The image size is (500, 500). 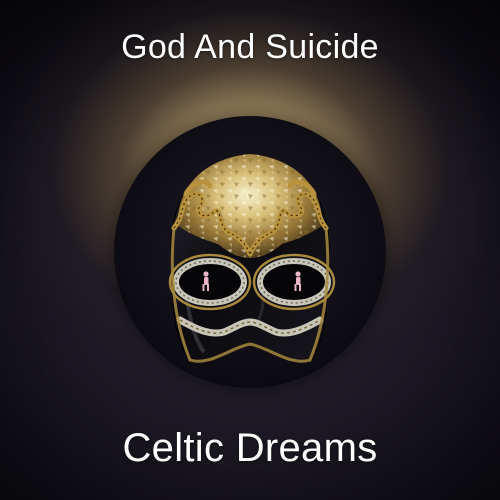 I want to click on song-title: God And Suicide, so click(x=250, y=47).